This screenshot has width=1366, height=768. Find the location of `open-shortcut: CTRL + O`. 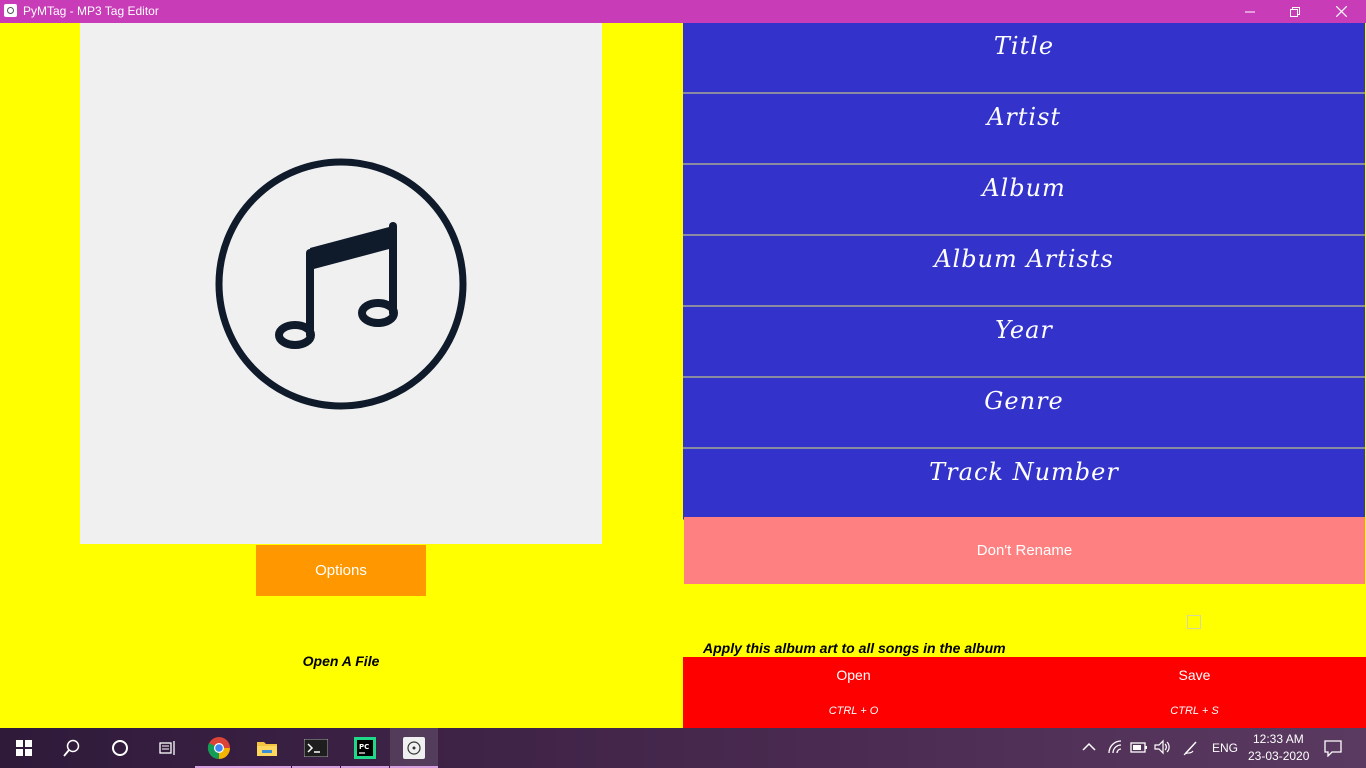

open-shortcut: CTRL + O is located at coordinates (853, 711).